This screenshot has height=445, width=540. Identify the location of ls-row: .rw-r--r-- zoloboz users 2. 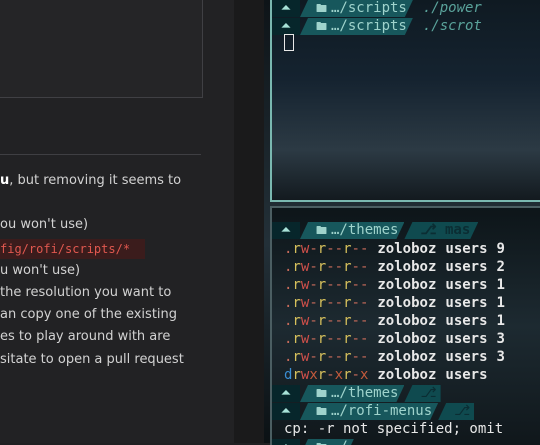
(388, 267).